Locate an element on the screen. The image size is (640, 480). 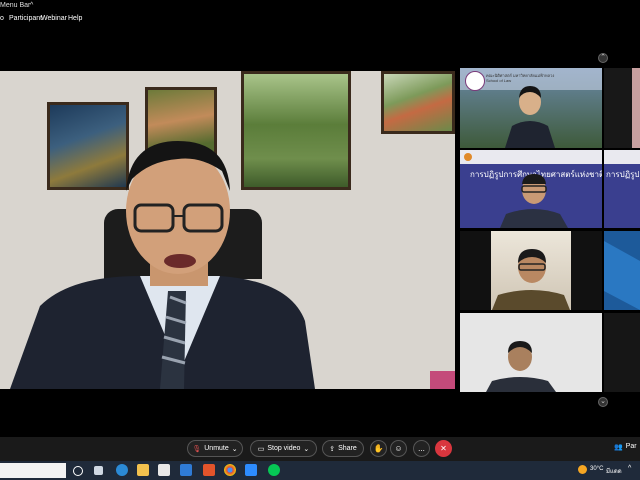
mail-icon is located at coordinates (186, 470).